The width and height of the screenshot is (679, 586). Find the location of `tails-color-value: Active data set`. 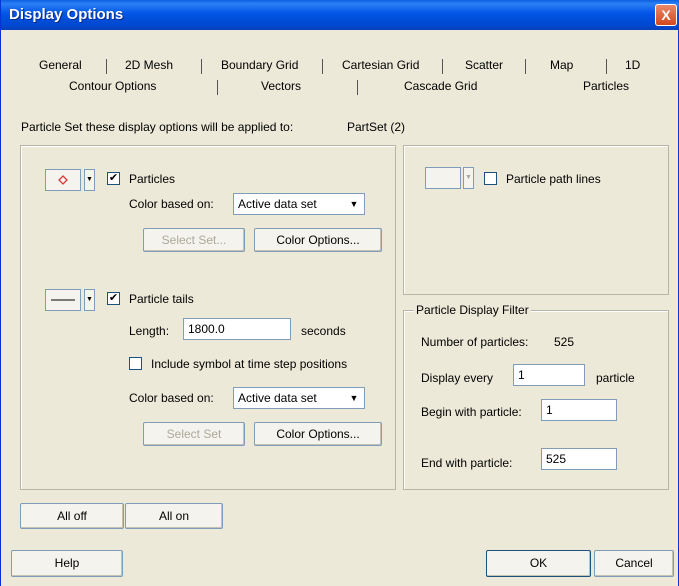

tails-color-value: Active data set is located at coordinates (277, 398).